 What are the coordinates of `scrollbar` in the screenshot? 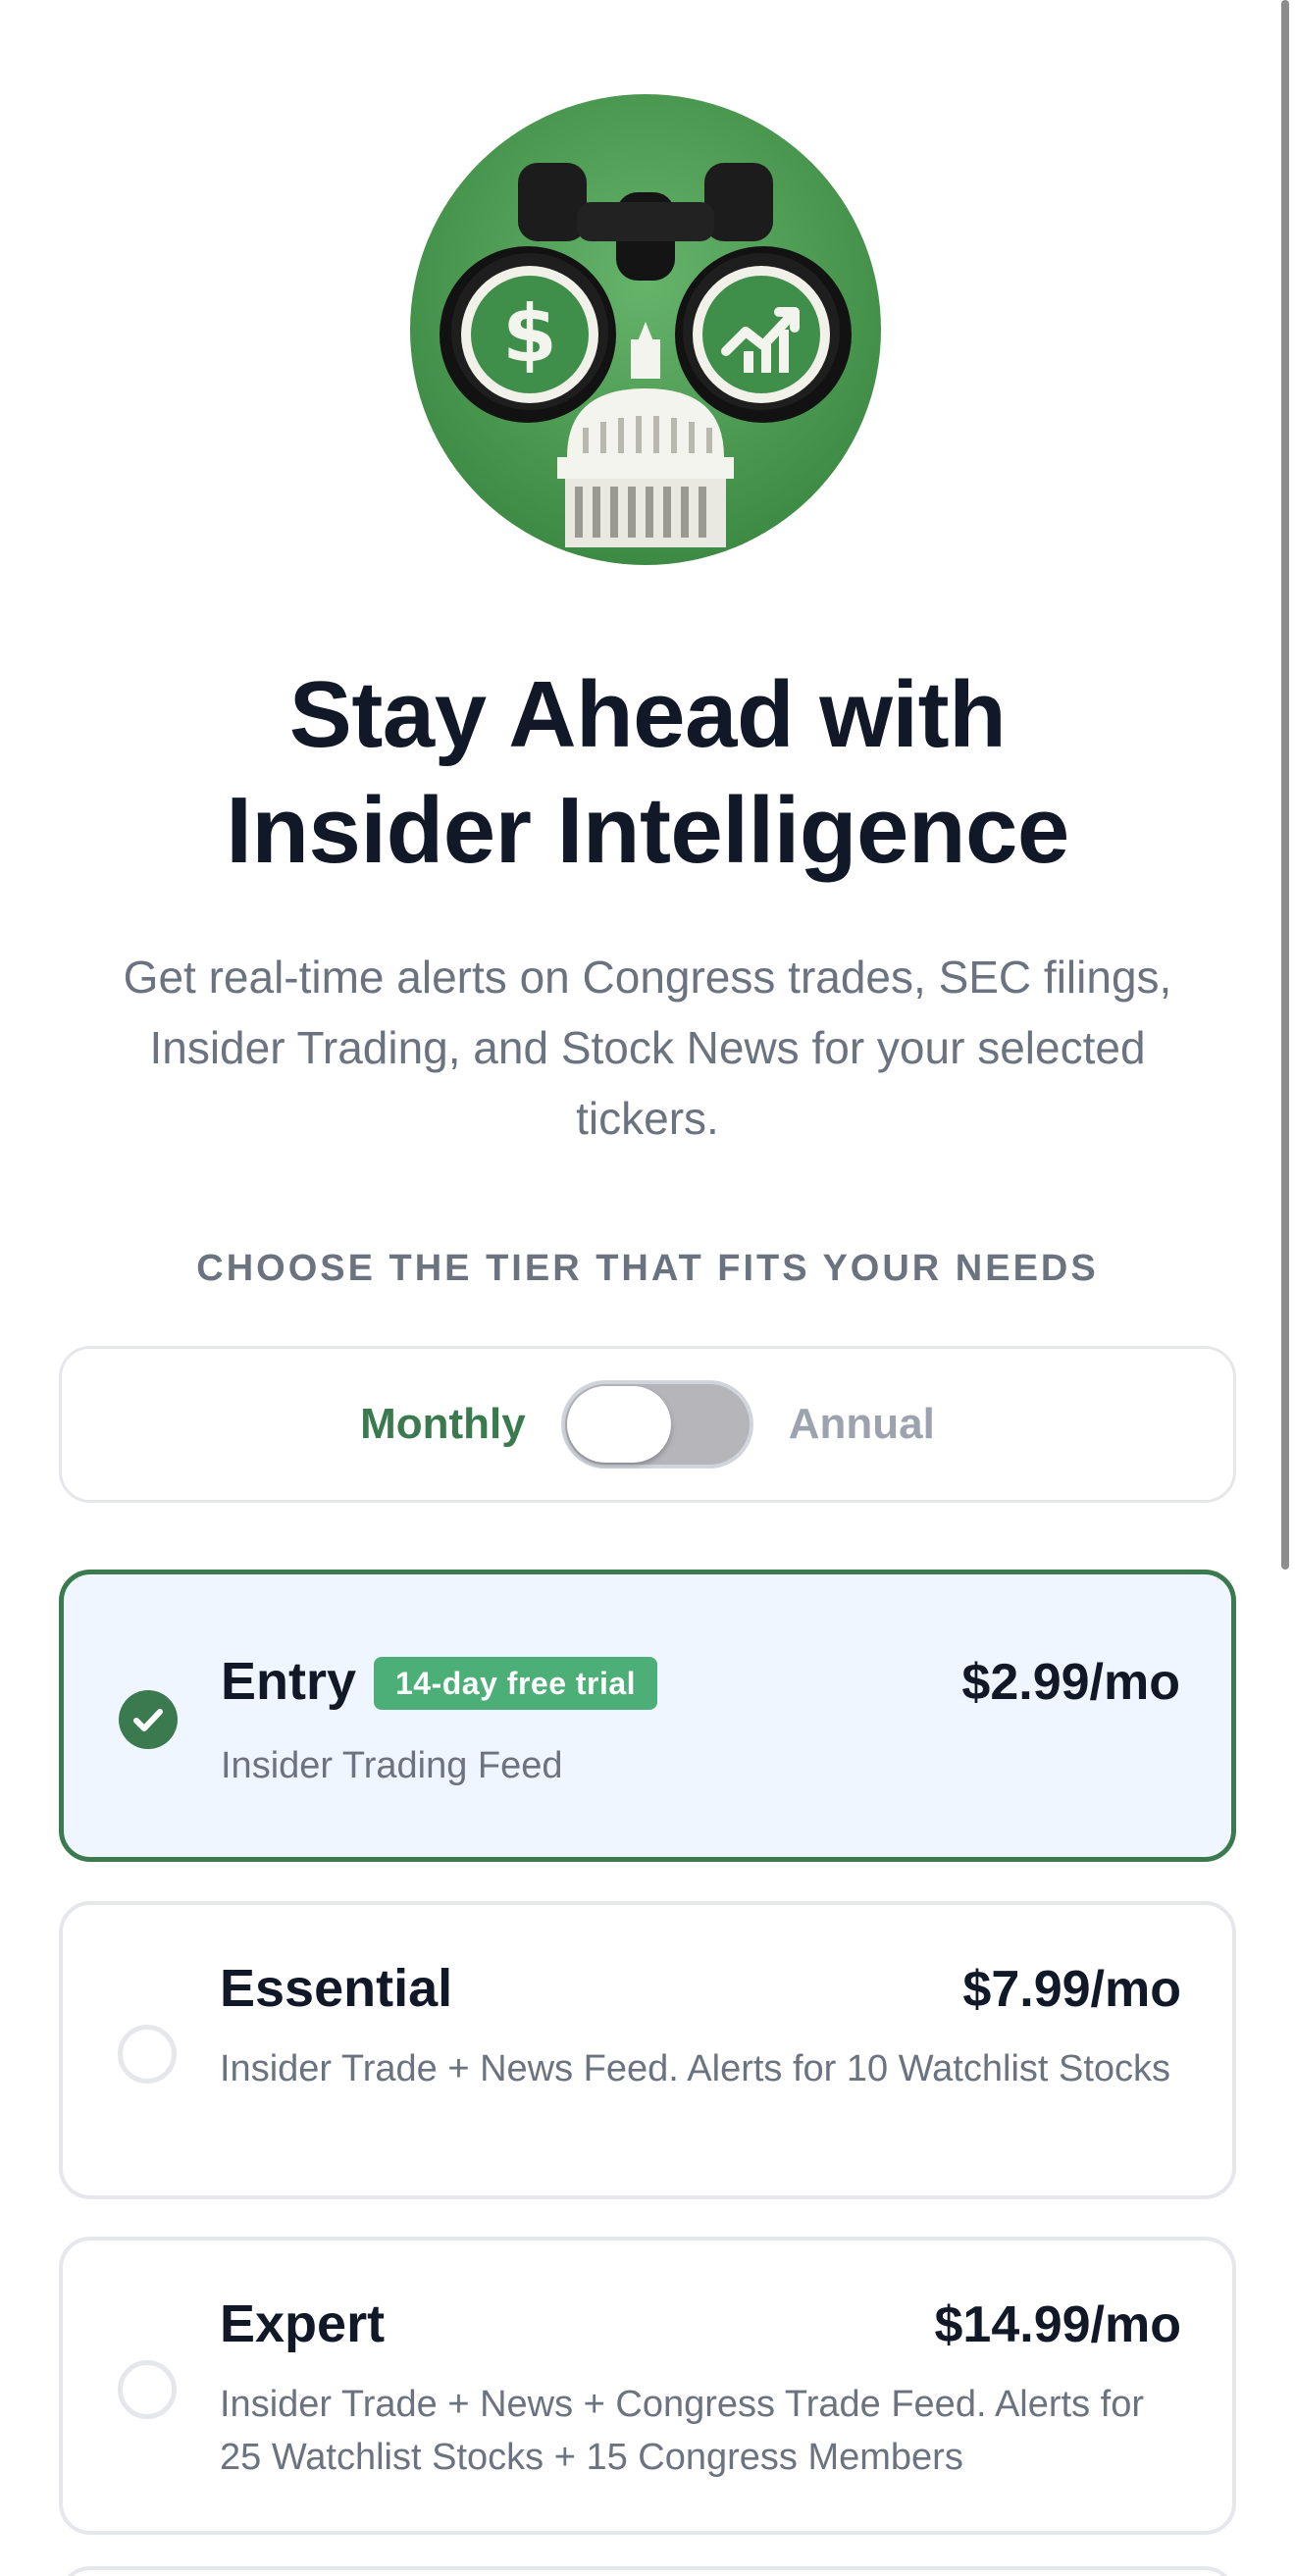 It's located at (1285, 785).